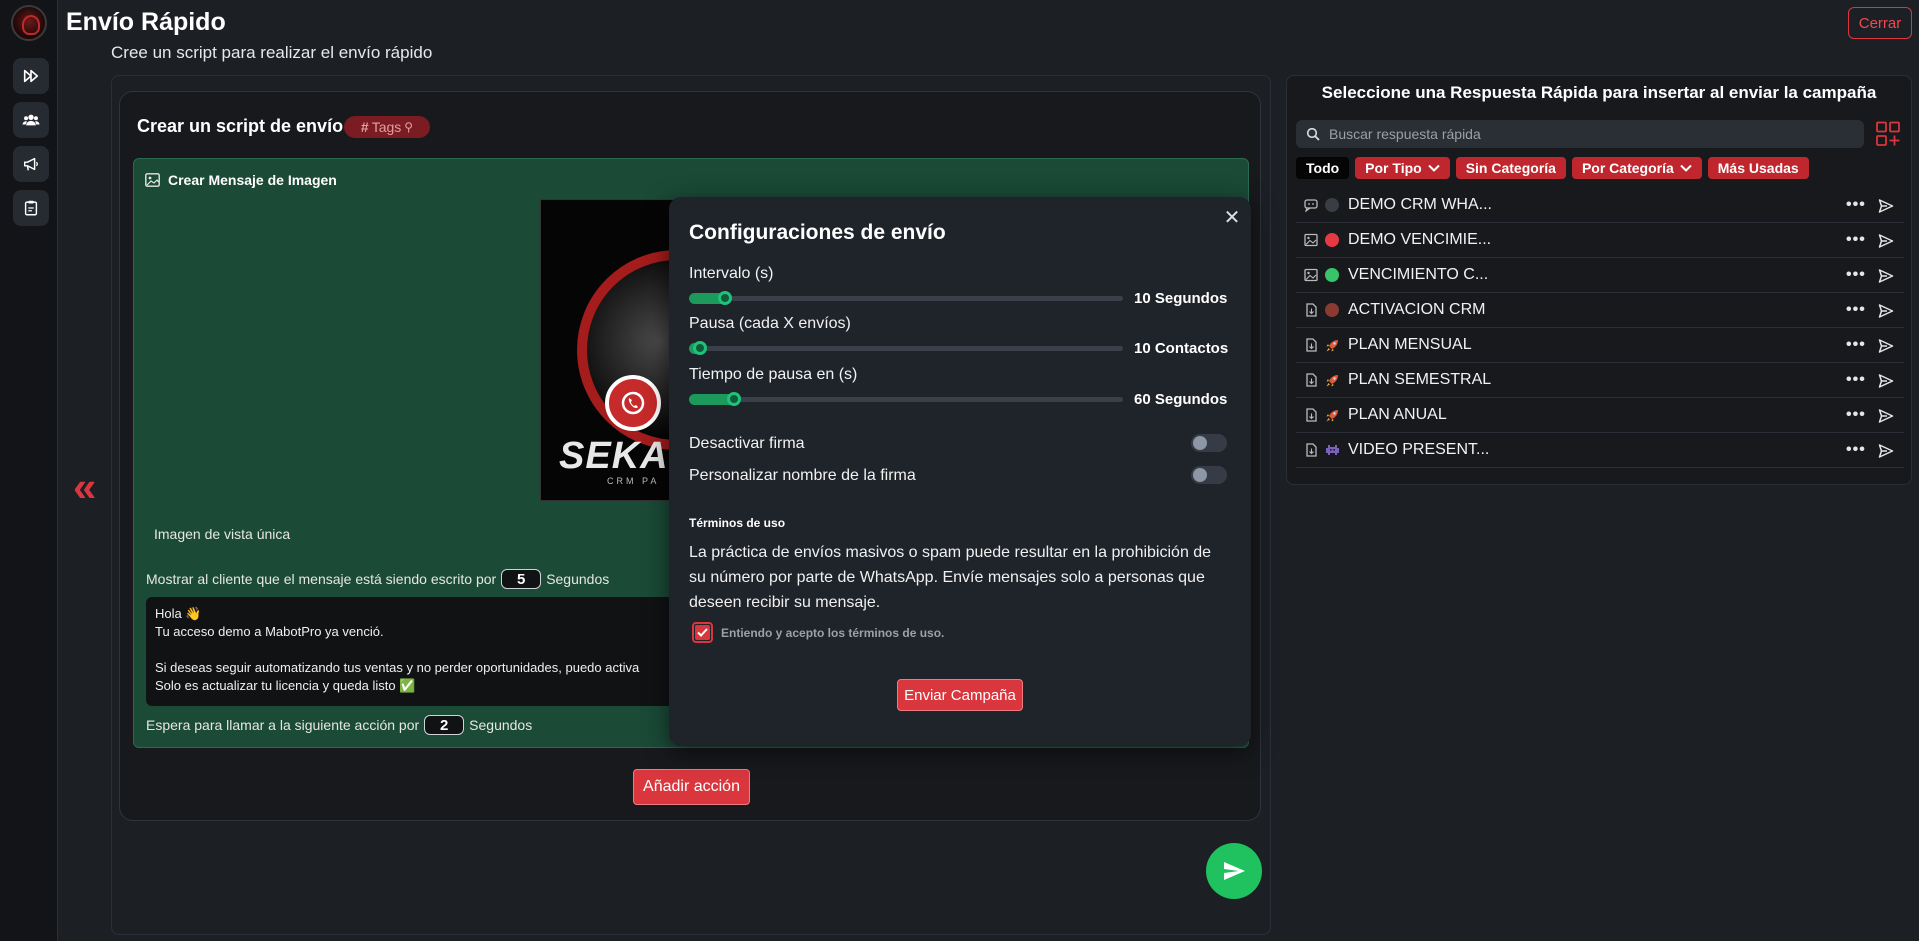  I want to click on pause-time-value: 60 Segundos, so click(1181, 399).